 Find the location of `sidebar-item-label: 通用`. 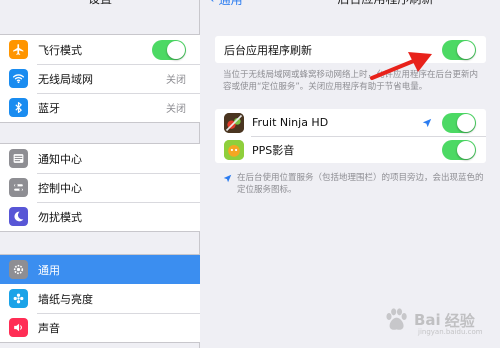

sidebar-item-label: 通用 is located at coordinates (49, 270).